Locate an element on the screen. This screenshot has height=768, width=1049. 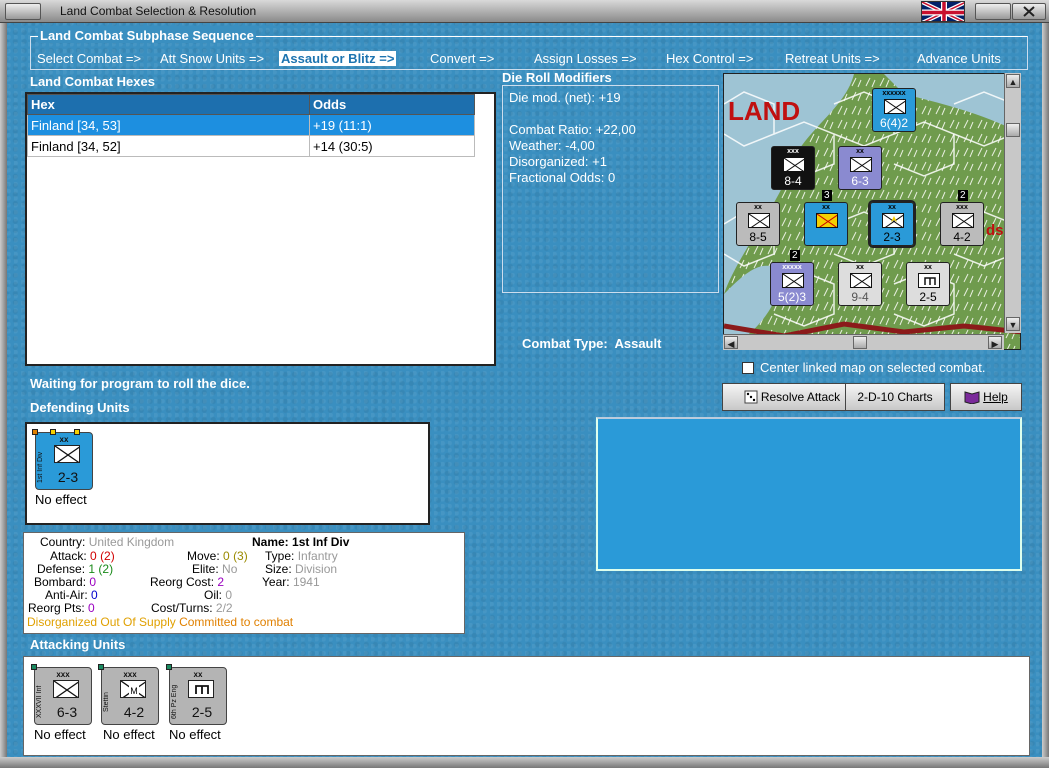
map-counter: xxx 8-4 is located at coordinates (793, 168).